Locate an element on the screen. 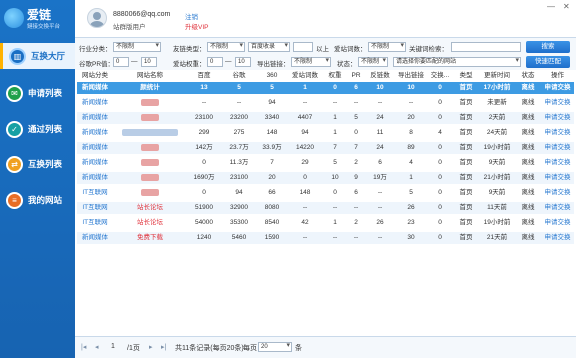 This screenshot has width=576, height=358. upgrade-vip-link: 升级VIP is located at coordinates (196, 26).